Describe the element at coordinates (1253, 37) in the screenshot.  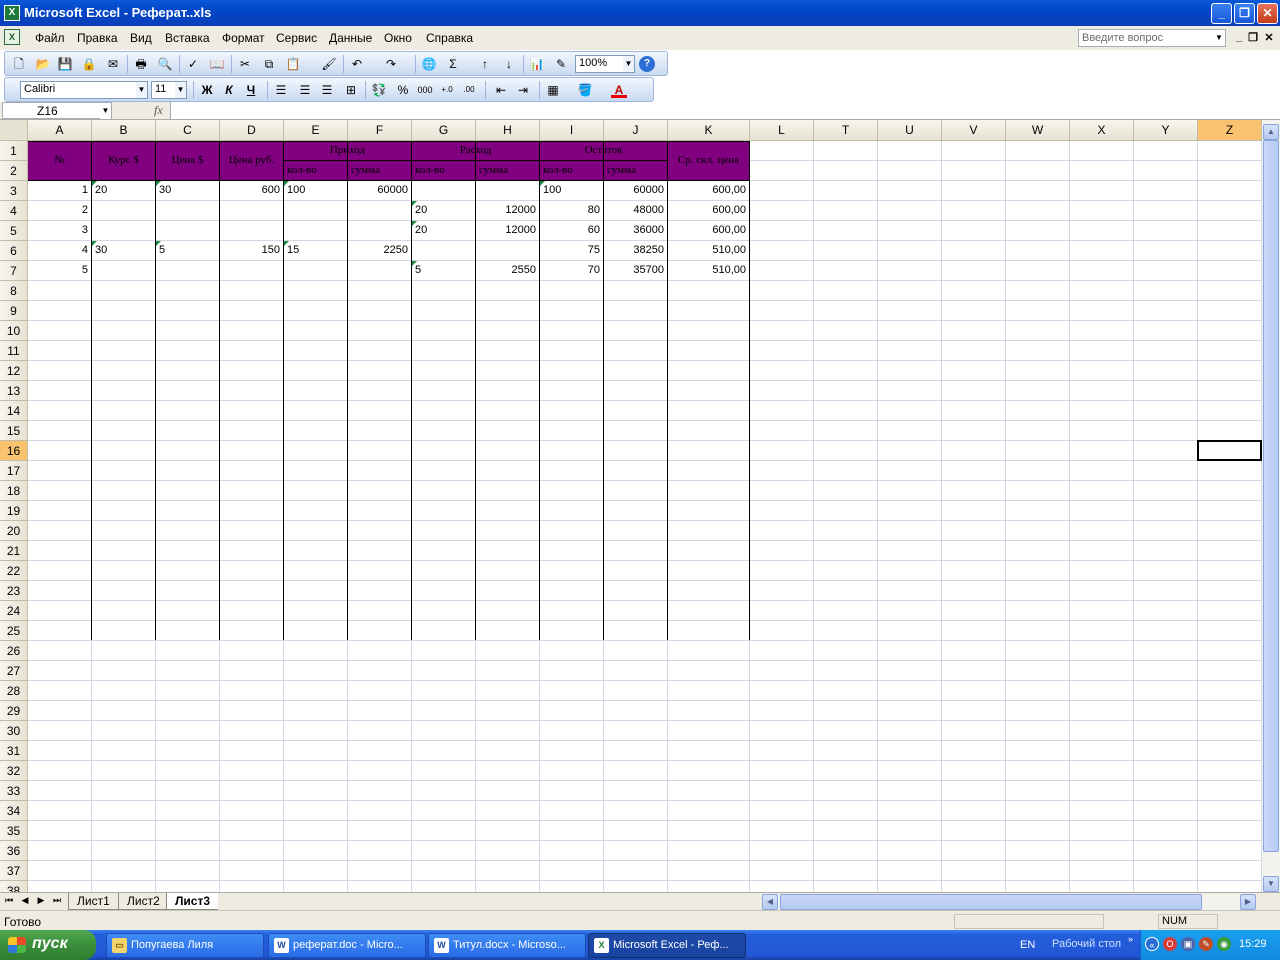
I see `doc-restore-button: ❐` at that location.